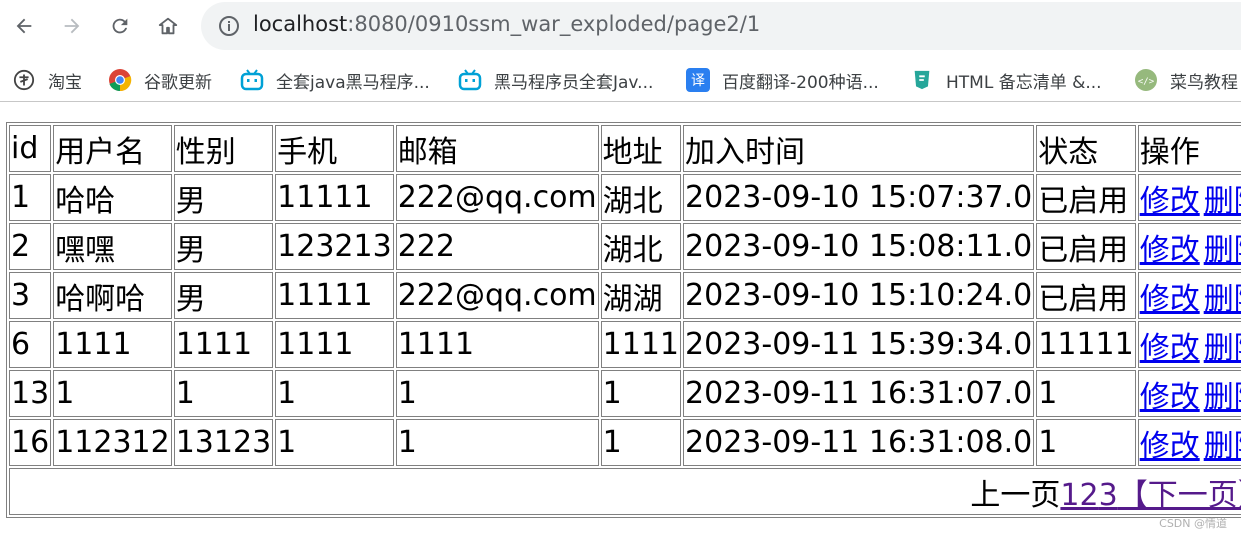 The width and height of the screenshot is (1241, 539). I want to click on home-button, so click(168, 26).